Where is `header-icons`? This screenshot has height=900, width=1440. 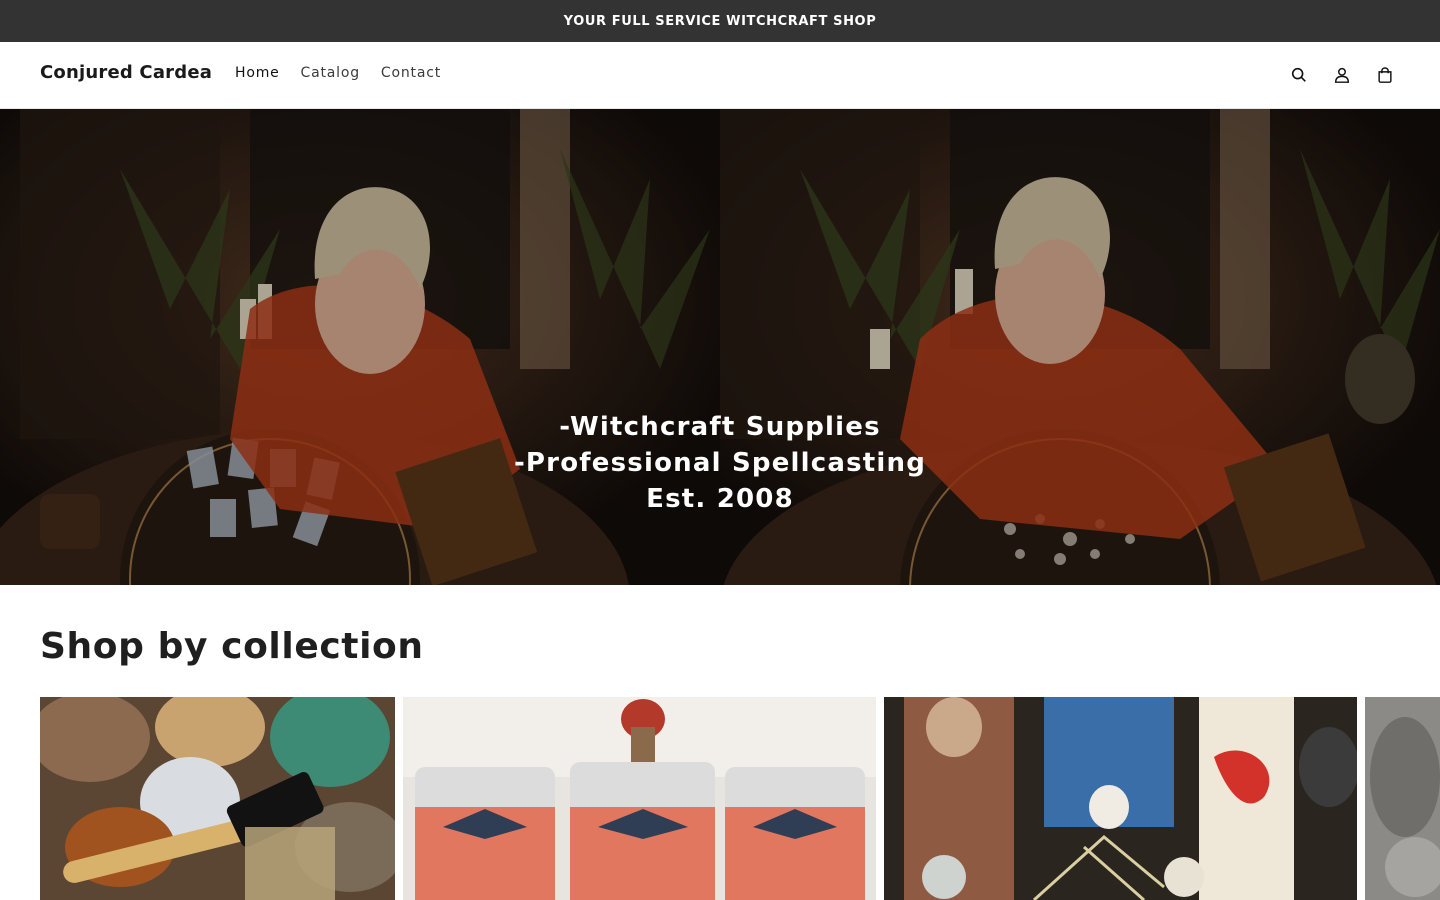
header-icons is located at coordinates (1331, 75).